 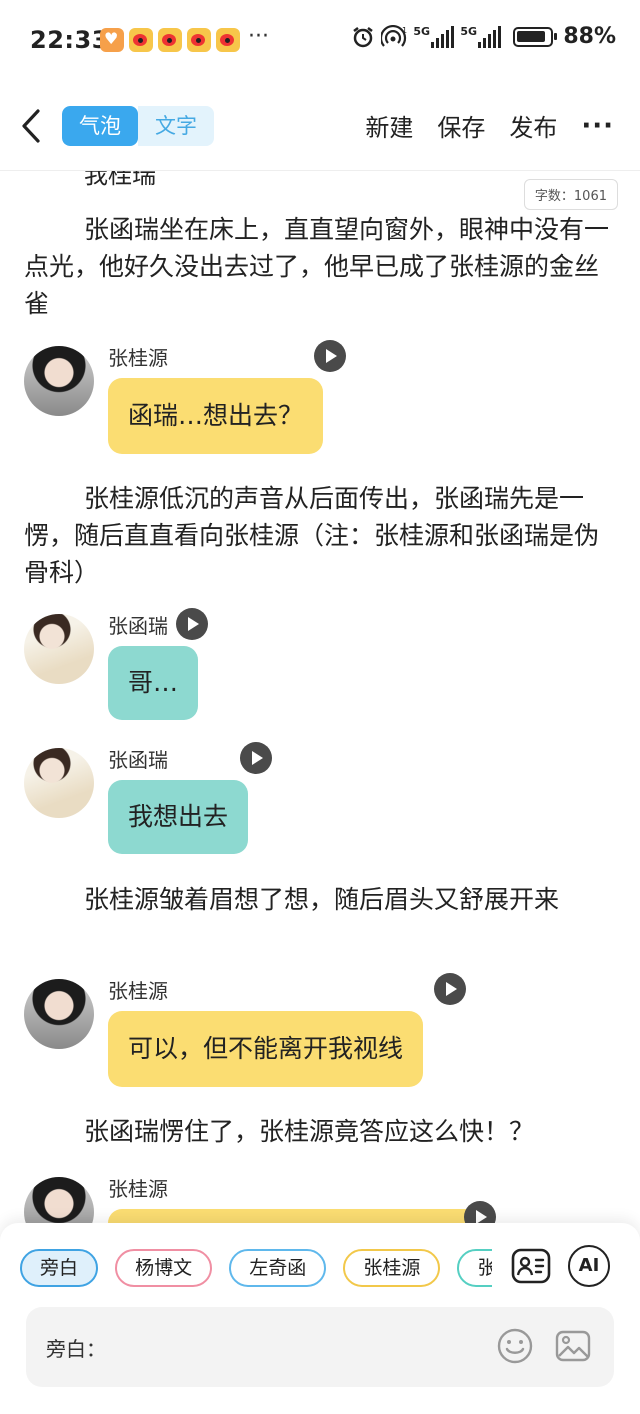 What do you see at coordinates (531, 1266) in the screenshot?
I see `character-card-icon` at bounding box center [531, 1266].